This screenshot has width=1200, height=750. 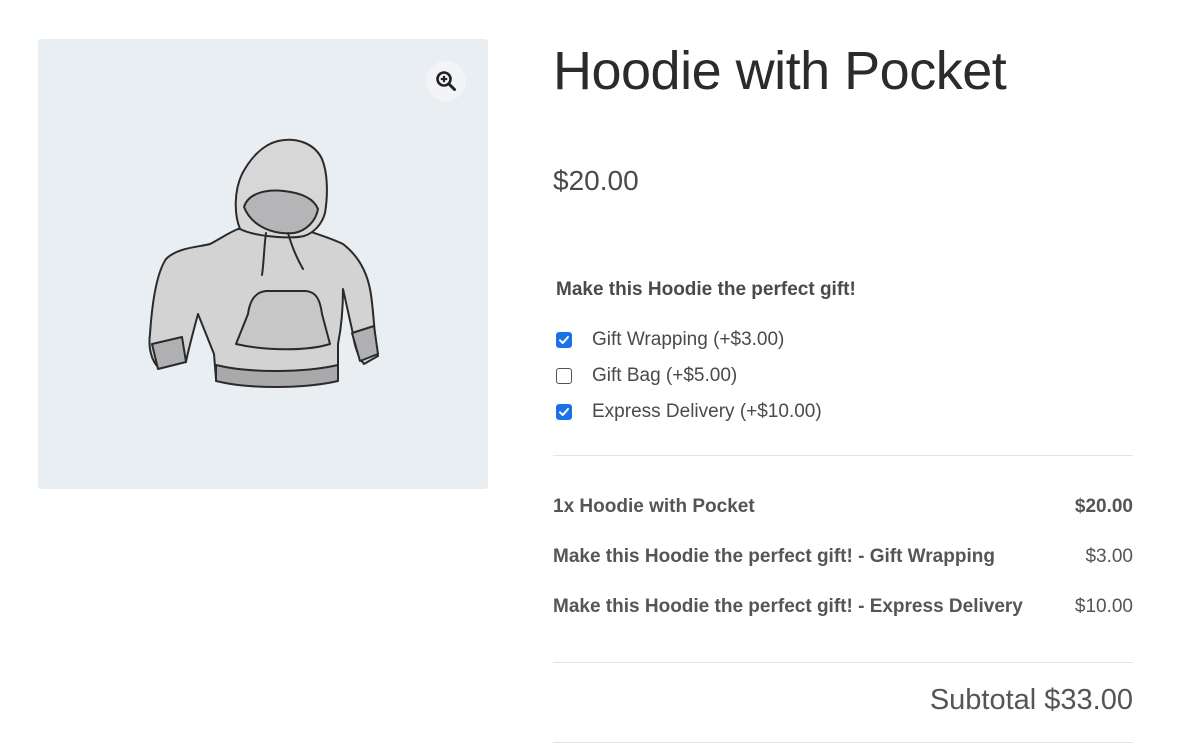 What do you see at coordinates (707, 411) in the screenshot?
I see `addon-label: Express Delivery (+$10.00)` at bounding box center [707, 411].